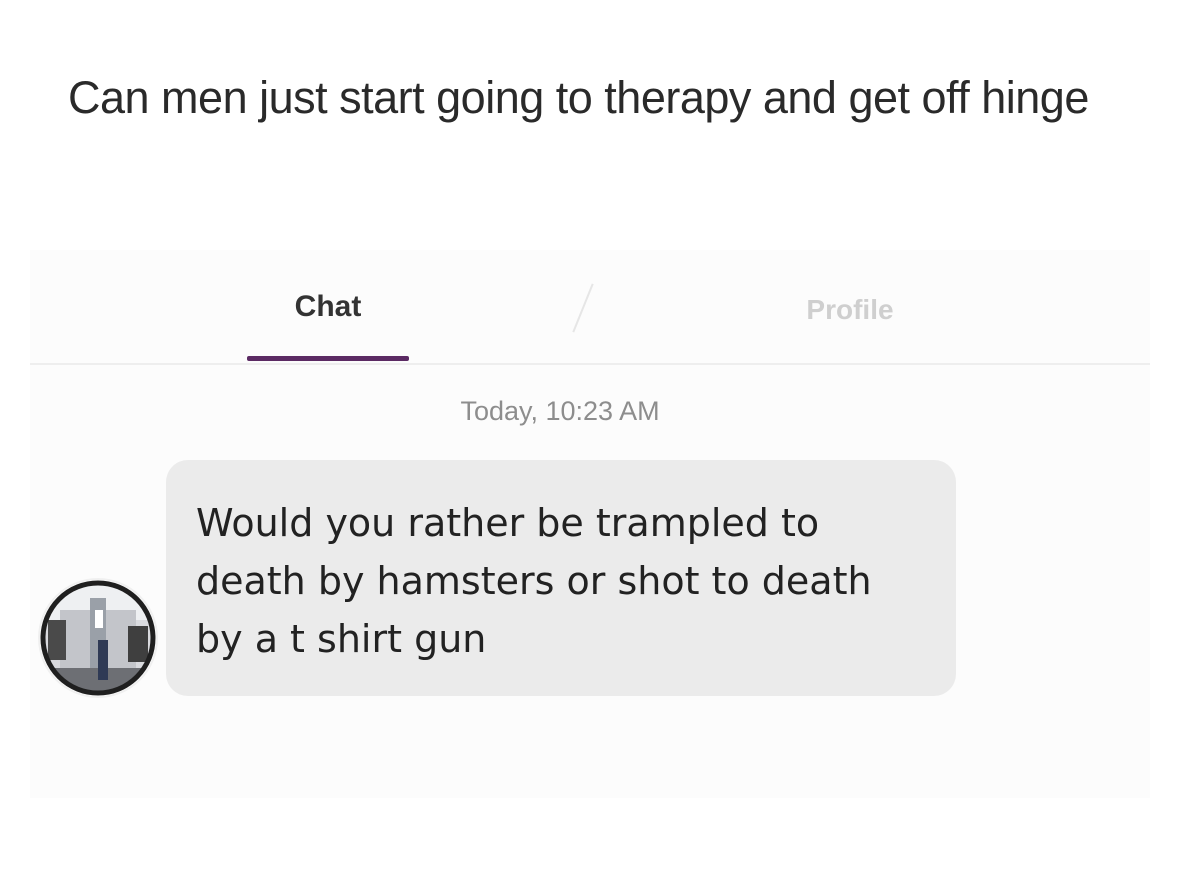 This screenshot has width=1179, height=891. Describe the element at coordinates (850, 310) in the screenshot. I see `tab-profile: Profile` at that location.